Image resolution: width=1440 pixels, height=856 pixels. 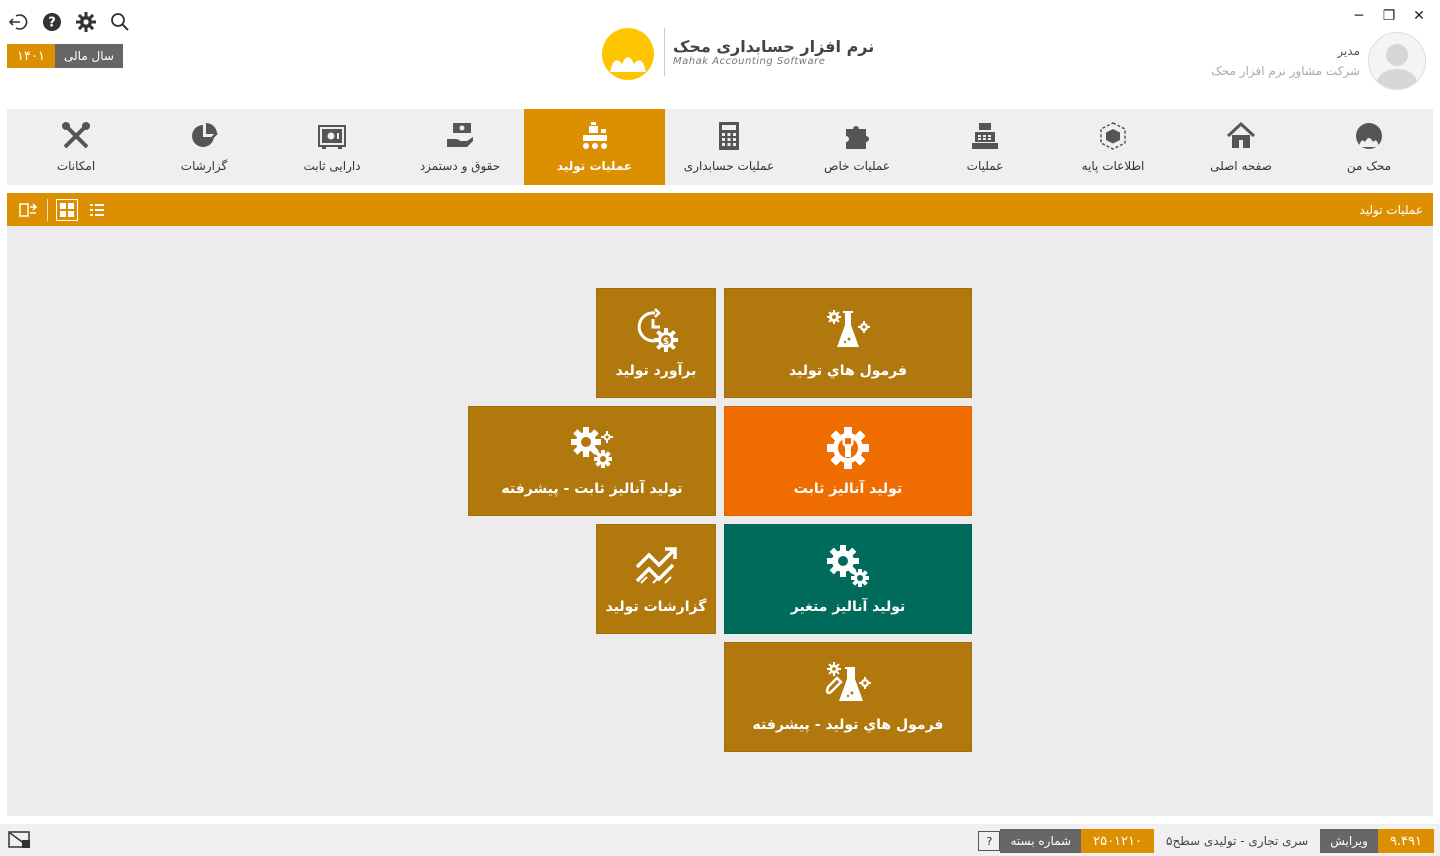 I want to click on fiscal-year-value: ۱۴۰۱, so click(x=31, y=56).